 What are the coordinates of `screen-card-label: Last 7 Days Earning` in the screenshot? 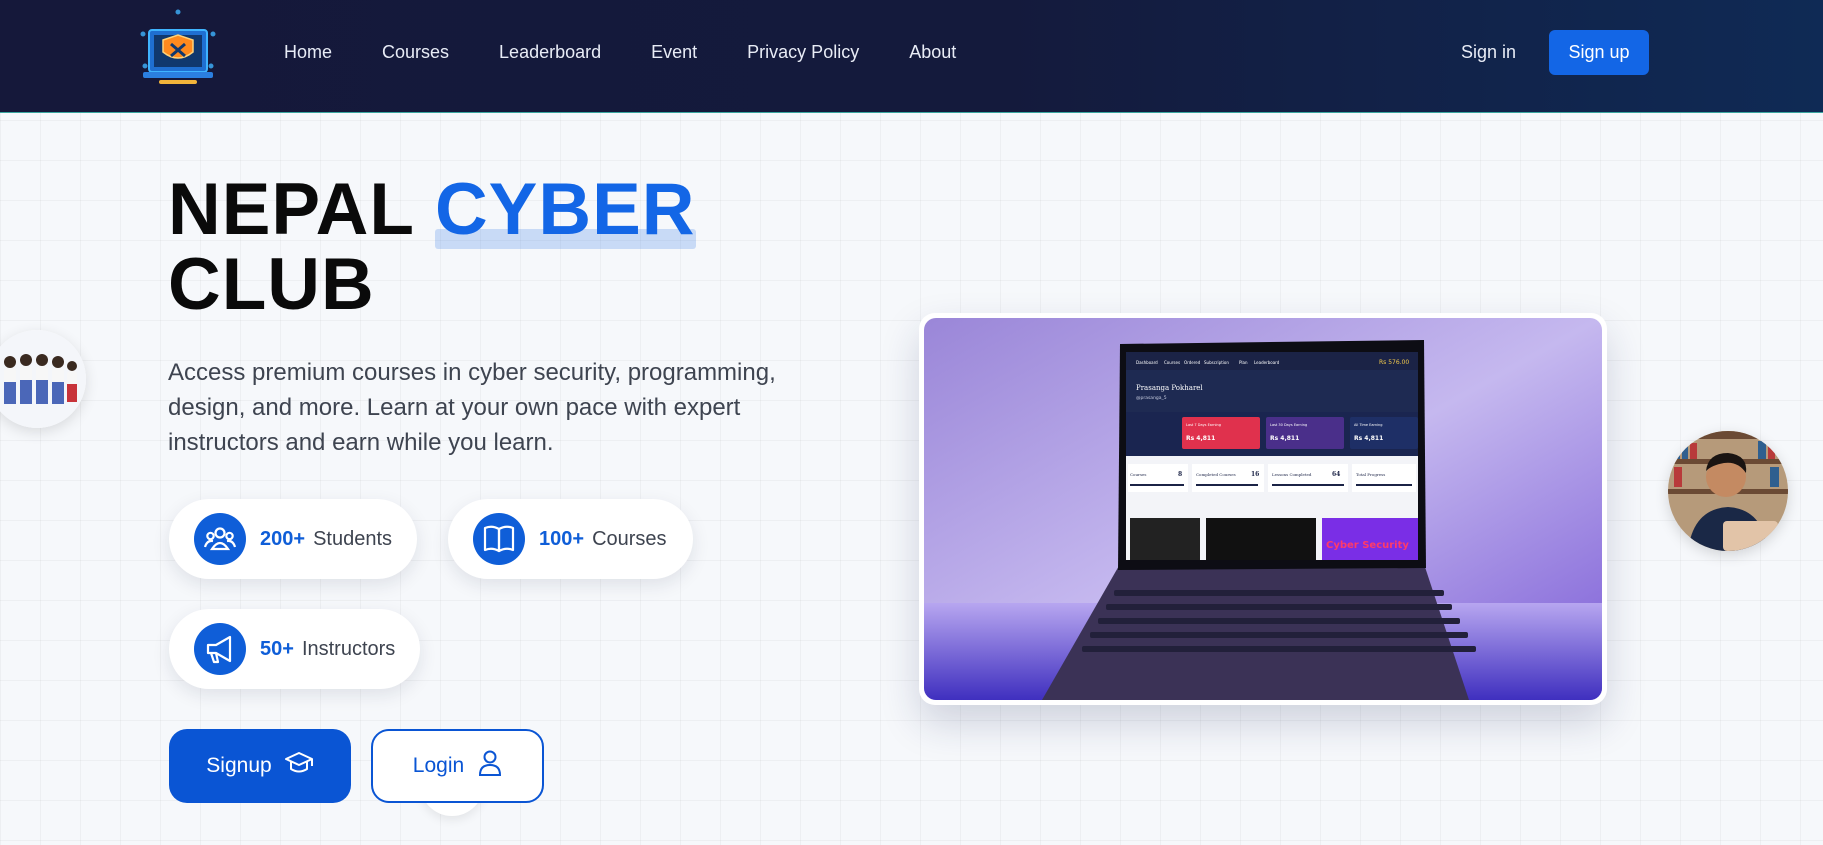 It's located at (1203, 425).